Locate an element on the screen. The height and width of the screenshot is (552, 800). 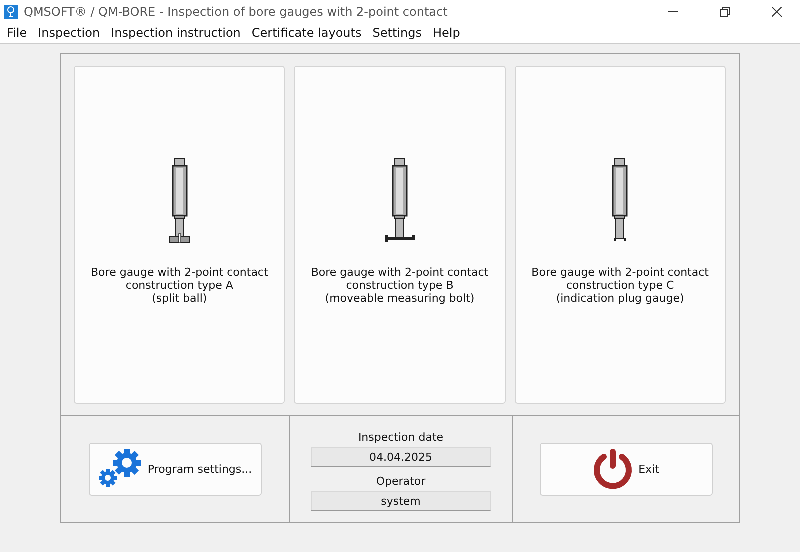
menu-item: Certificate layouts is located at coordinates (307, 33).